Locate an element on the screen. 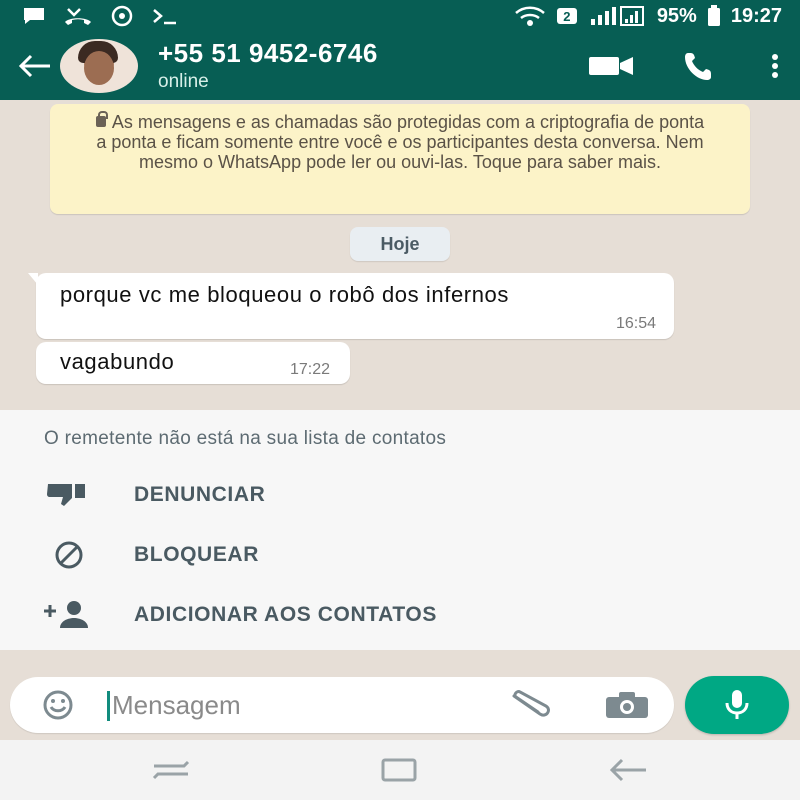  status-bar: 2 95% 19:27 is located at coordinates (400, 16).